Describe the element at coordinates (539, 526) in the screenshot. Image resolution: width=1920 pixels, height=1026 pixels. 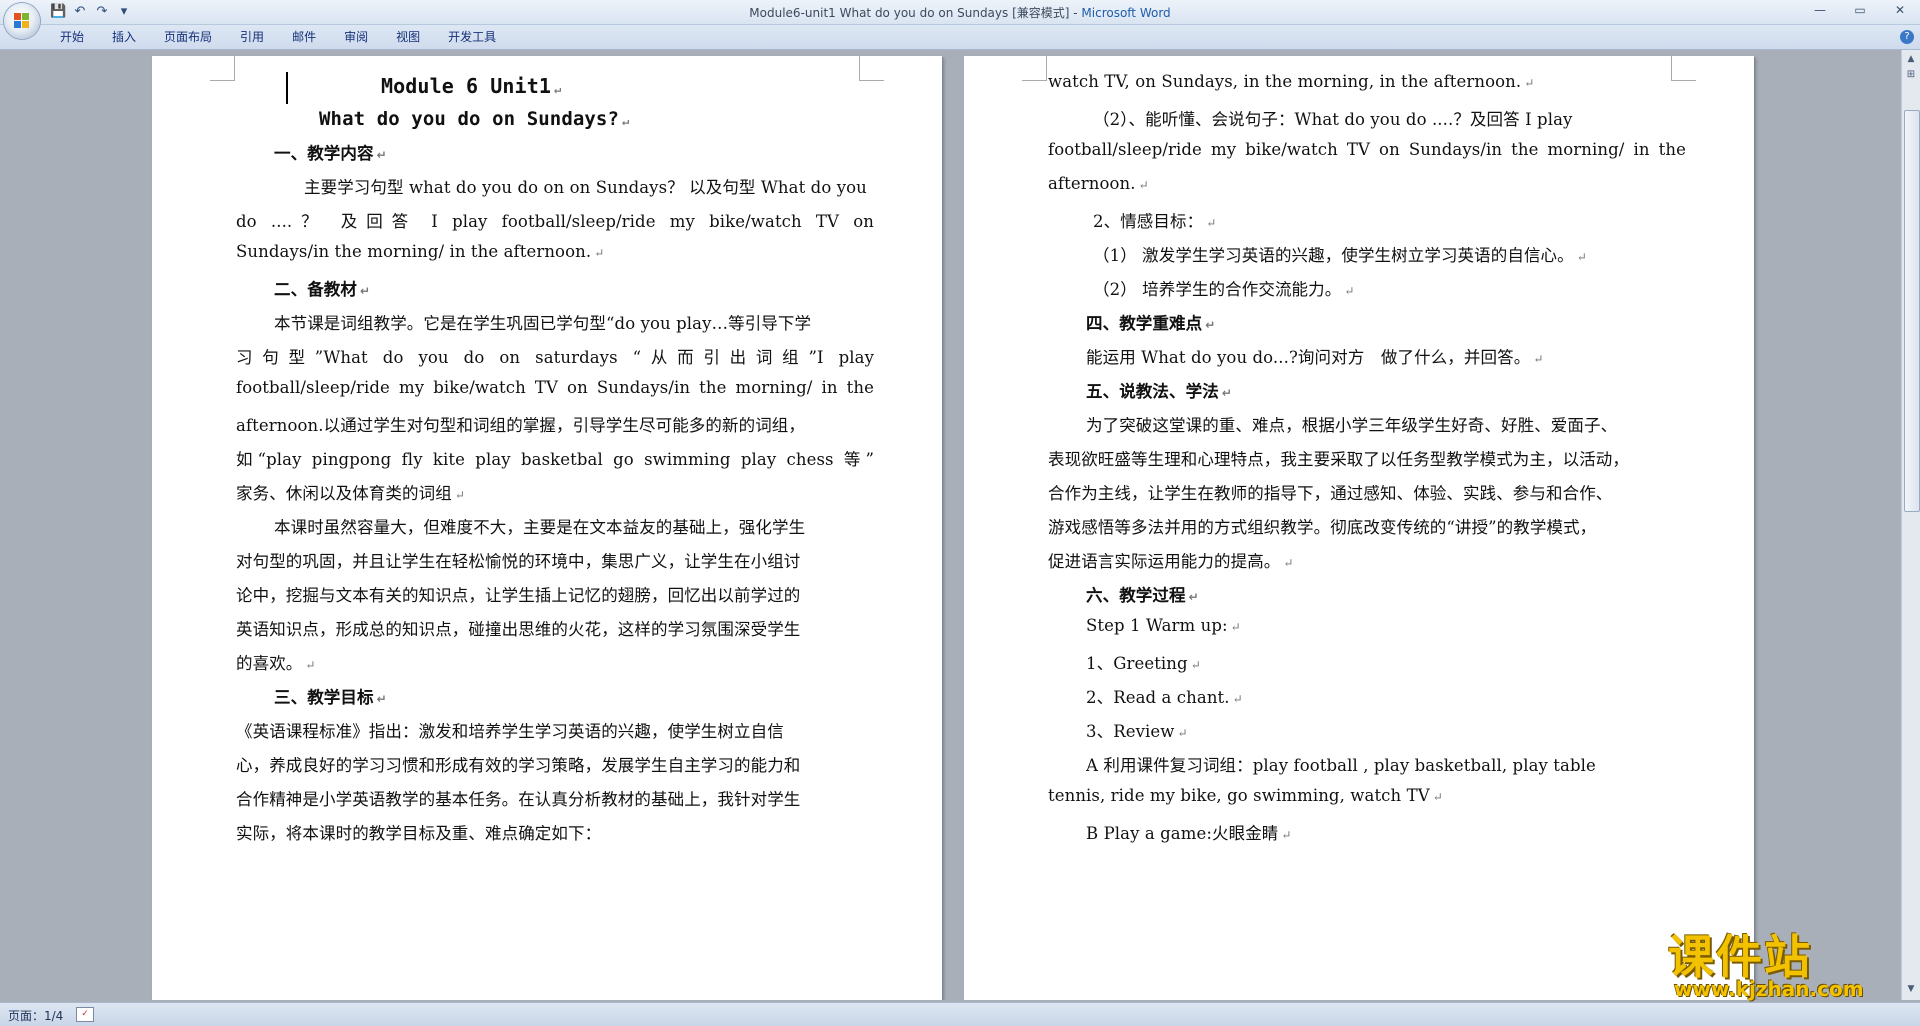
I see `page1-line: 本课时虽然容量大，但难度不大，主要是在文本益友的基础上，强化学生` at that location.